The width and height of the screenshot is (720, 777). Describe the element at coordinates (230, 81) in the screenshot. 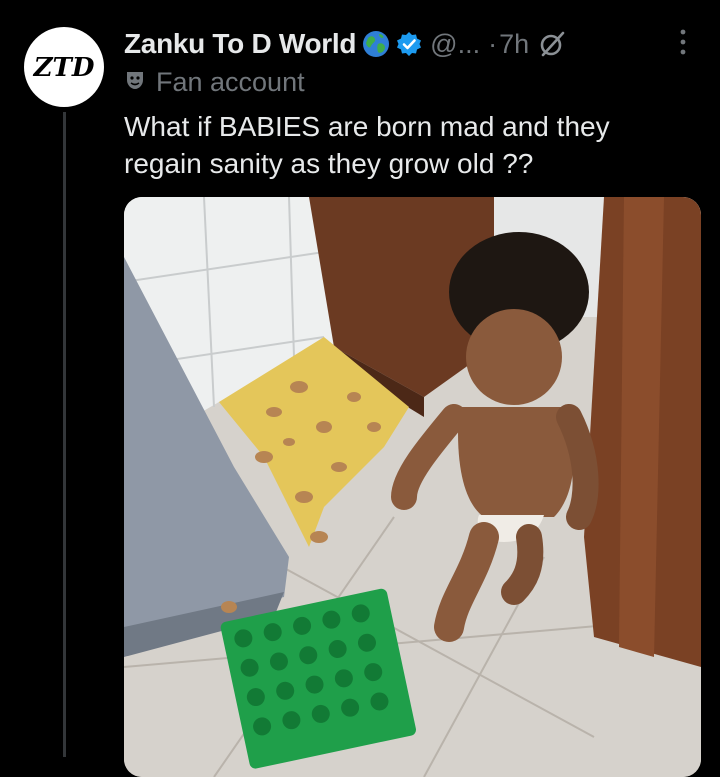

I see `fan-account-text: Fan account` at that location.